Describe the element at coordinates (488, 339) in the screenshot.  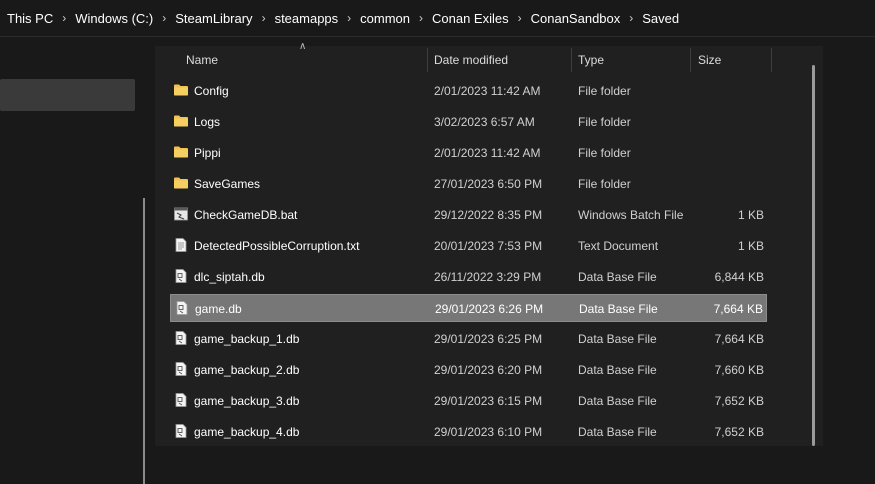
I see `file-date-modified: 29/01/2023 6:25 PM` at that location.